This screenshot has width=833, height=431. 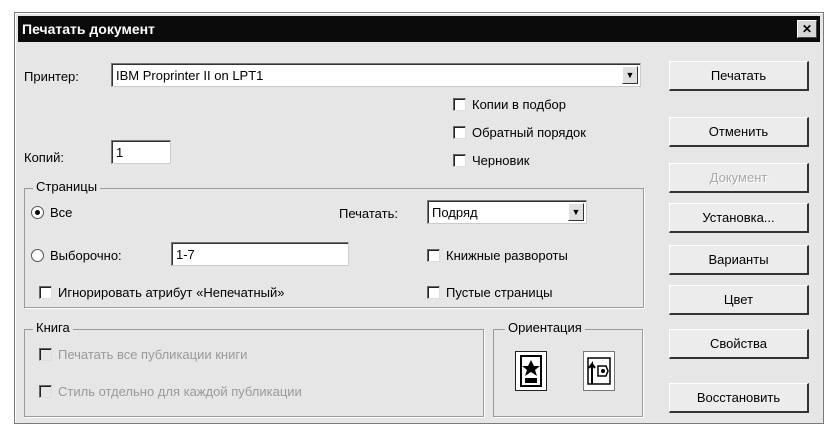 What do you see at coordinates (67, 186) in the screenshot?
I see `pages-group-title: Страницы` at bounding box center [67, 186].